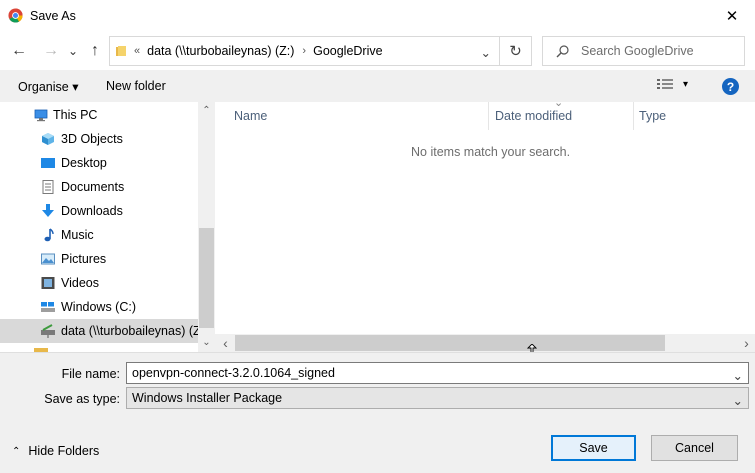 This screenshot has width=755, height=473. What do you see at coordinates (562, 50) in the screenshot?
I see `search-icon` at bounding box center [562, 50].